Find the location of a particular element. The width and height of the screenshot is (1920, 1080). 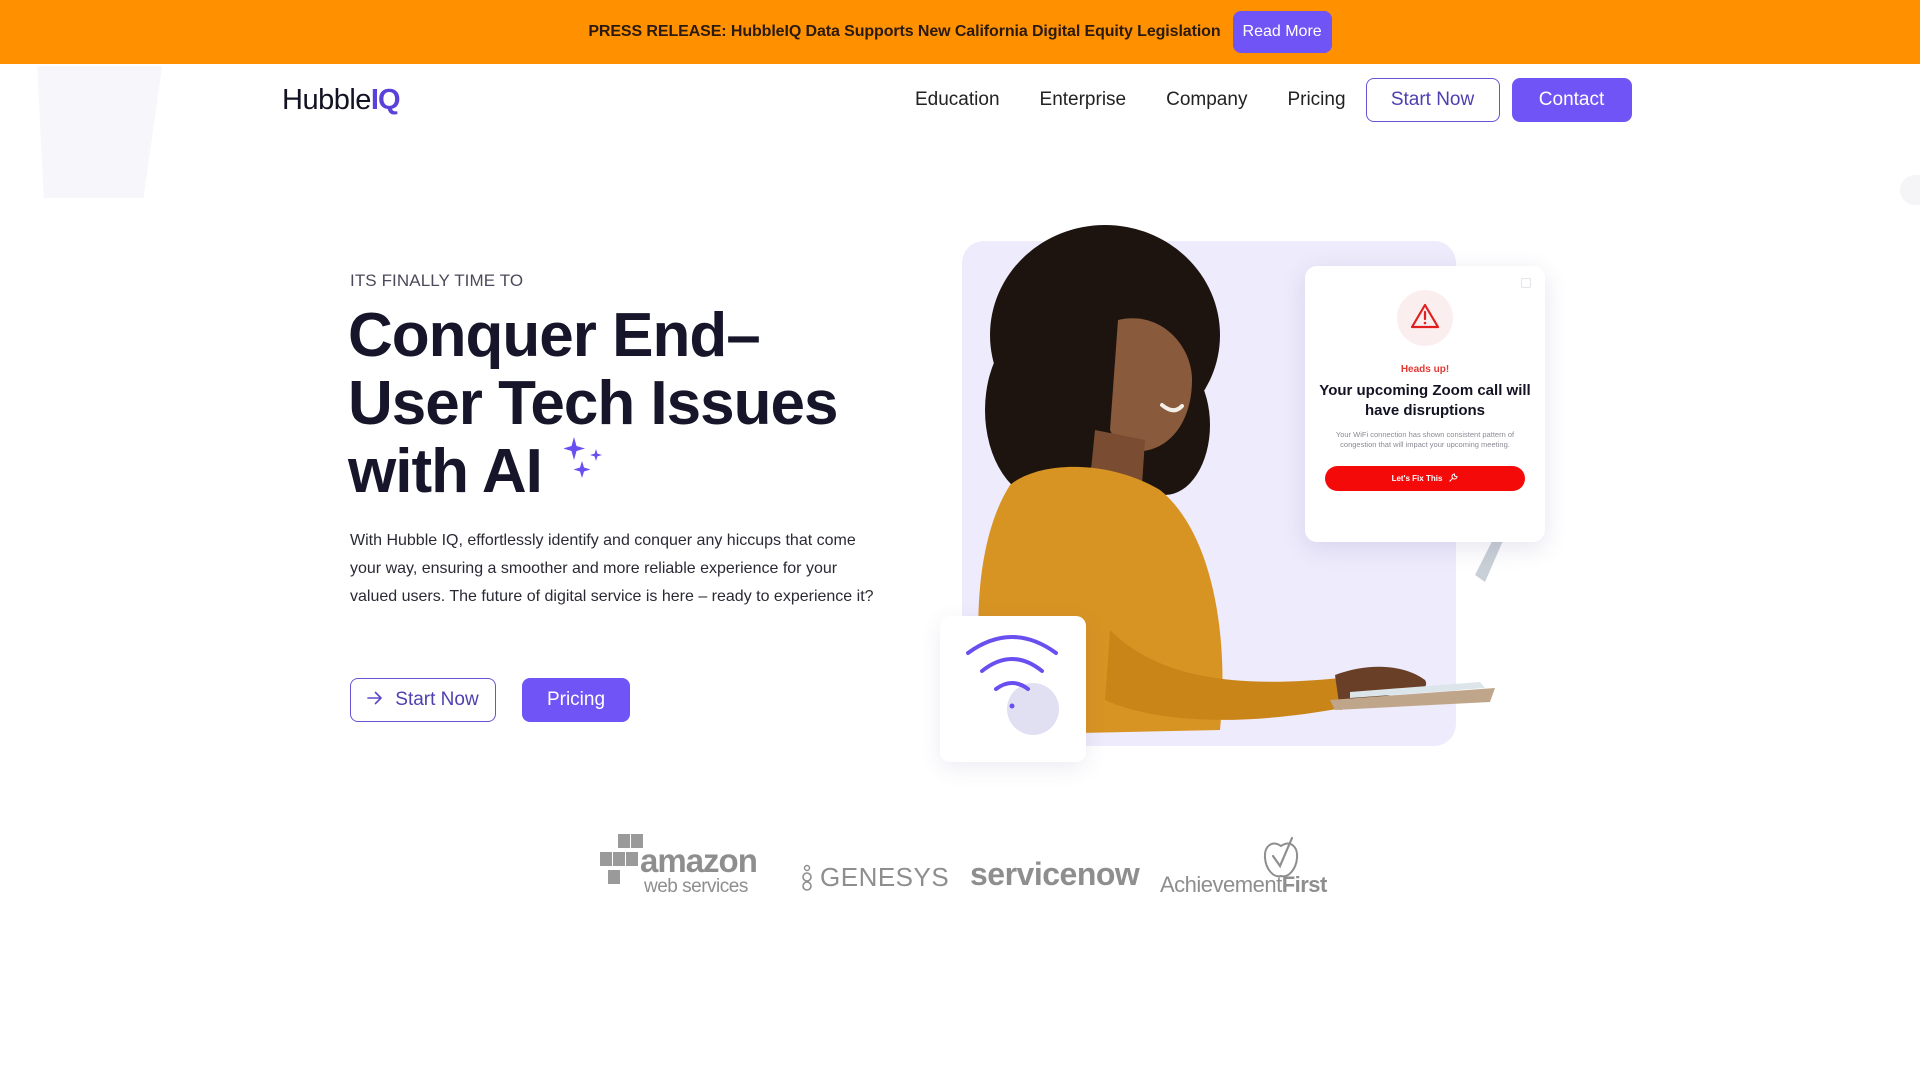

warning-icon-wrapper is located at coordinates (1425, 318).